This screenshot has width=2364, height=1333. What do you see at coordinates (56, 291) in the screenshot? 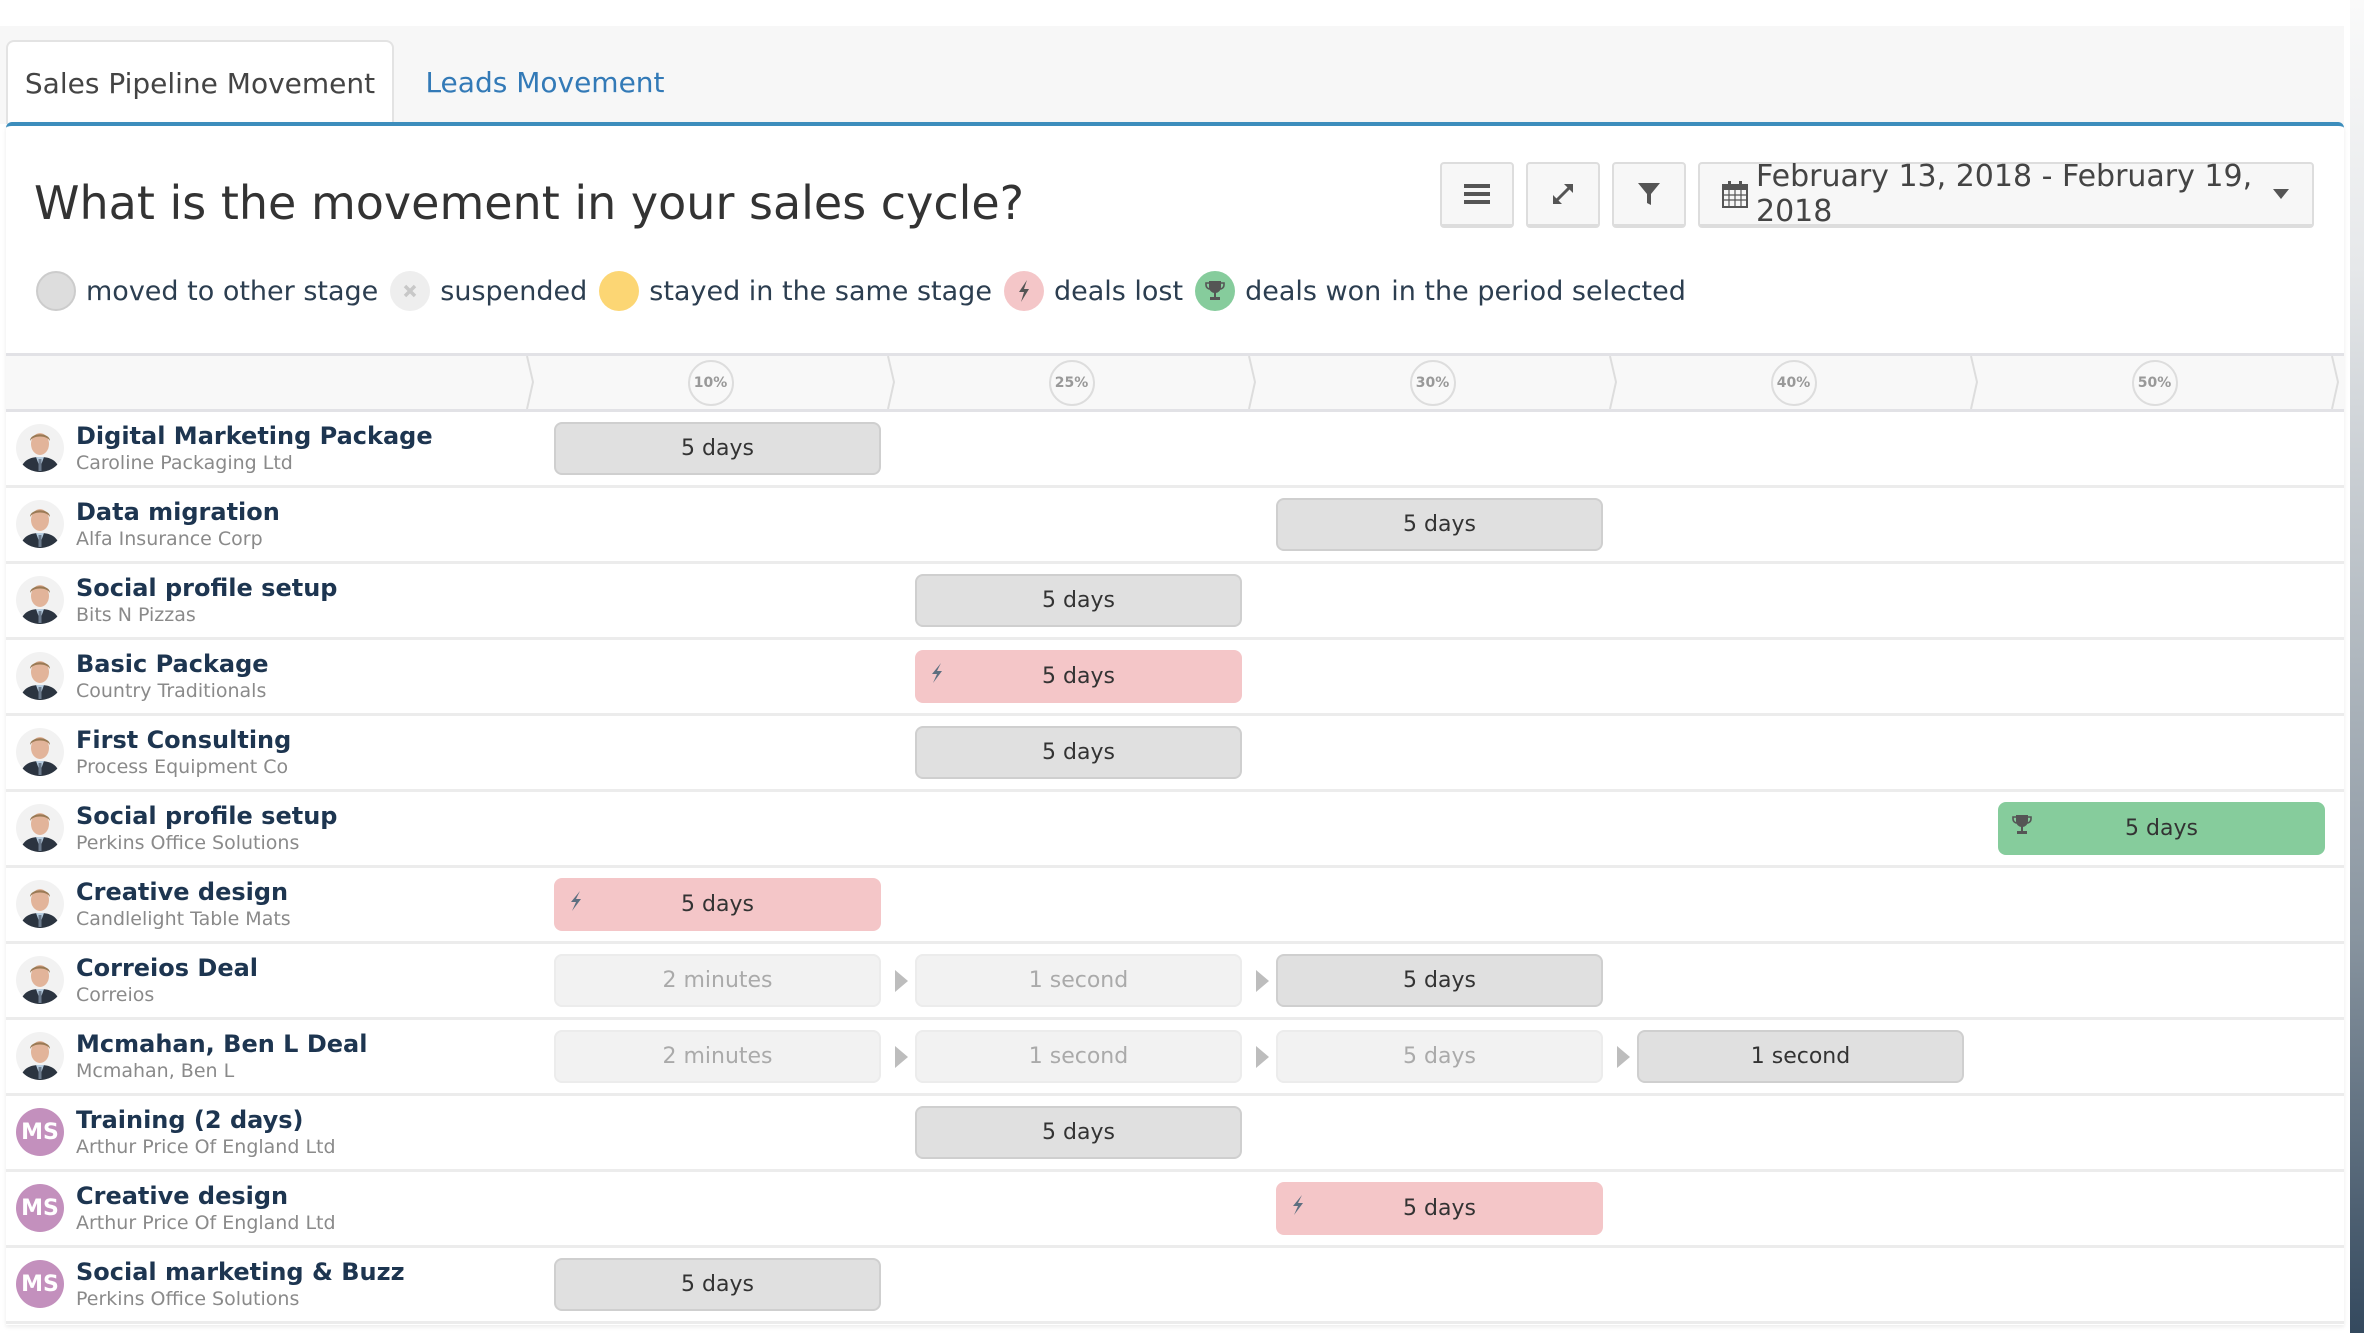
I see `moved-legend-icon` at bounding box center [56, 291].